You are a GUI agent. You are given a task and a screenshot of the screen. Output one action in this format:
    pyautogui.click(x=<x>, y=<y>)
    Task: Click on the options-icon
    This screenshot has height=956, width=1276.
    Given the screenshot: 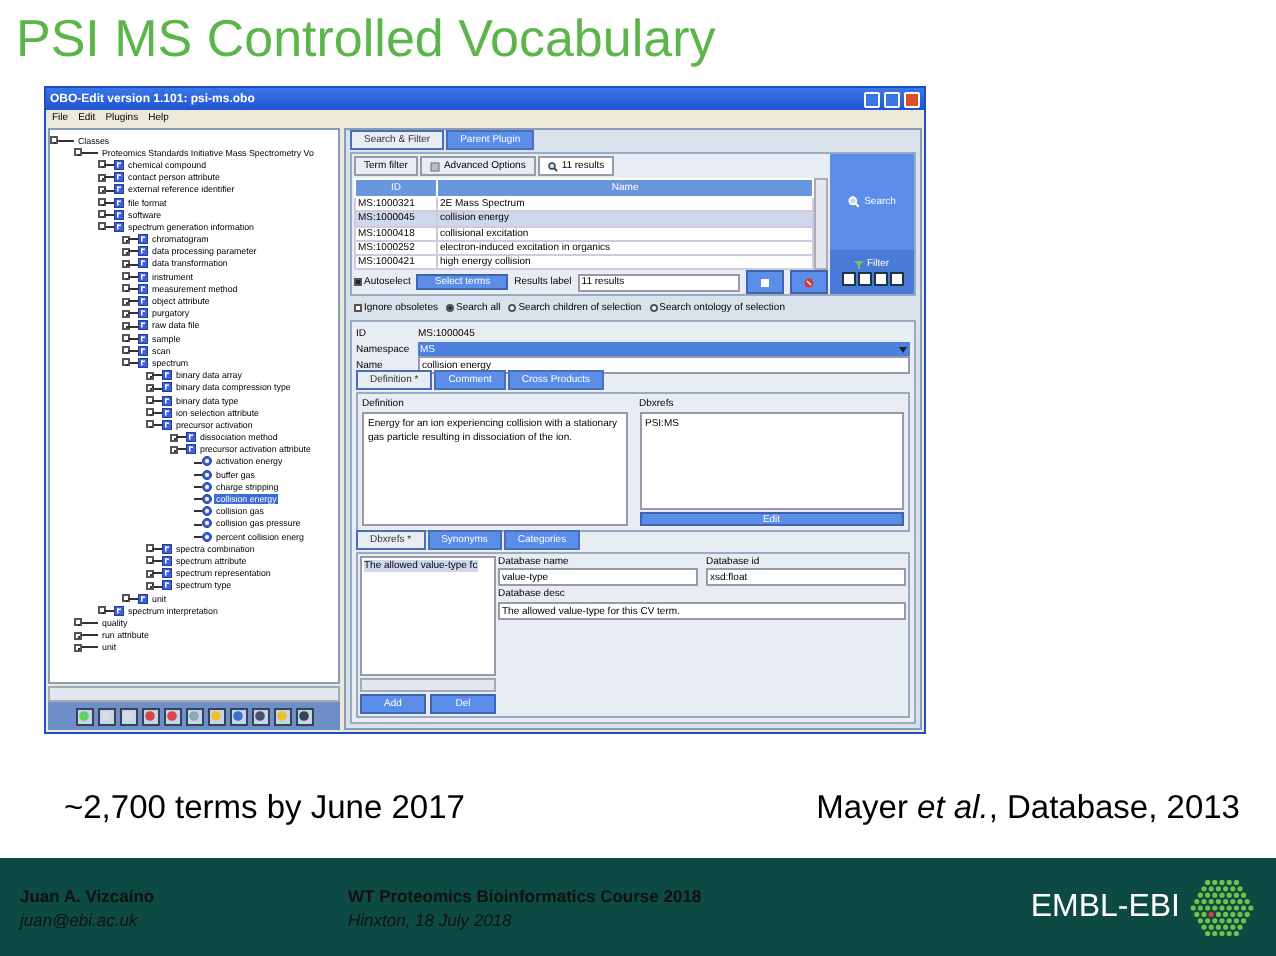 What is the action you would take?
    pyautogui.click(x=434, y=166)
    